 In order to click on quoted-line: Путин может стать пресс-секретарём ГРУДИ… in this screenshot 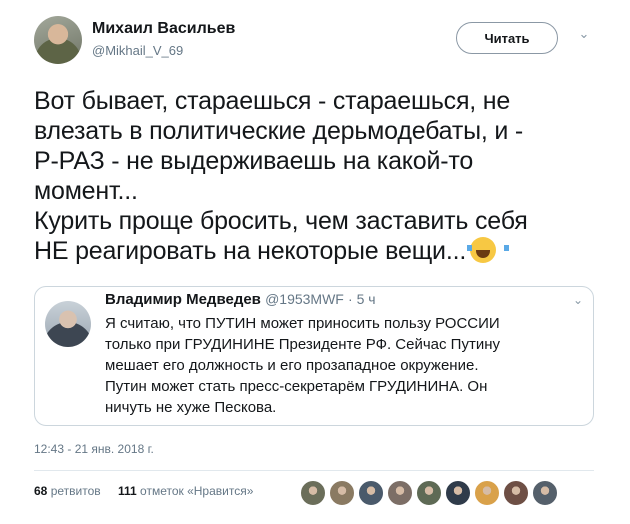, I will do `click(296, 386)`.